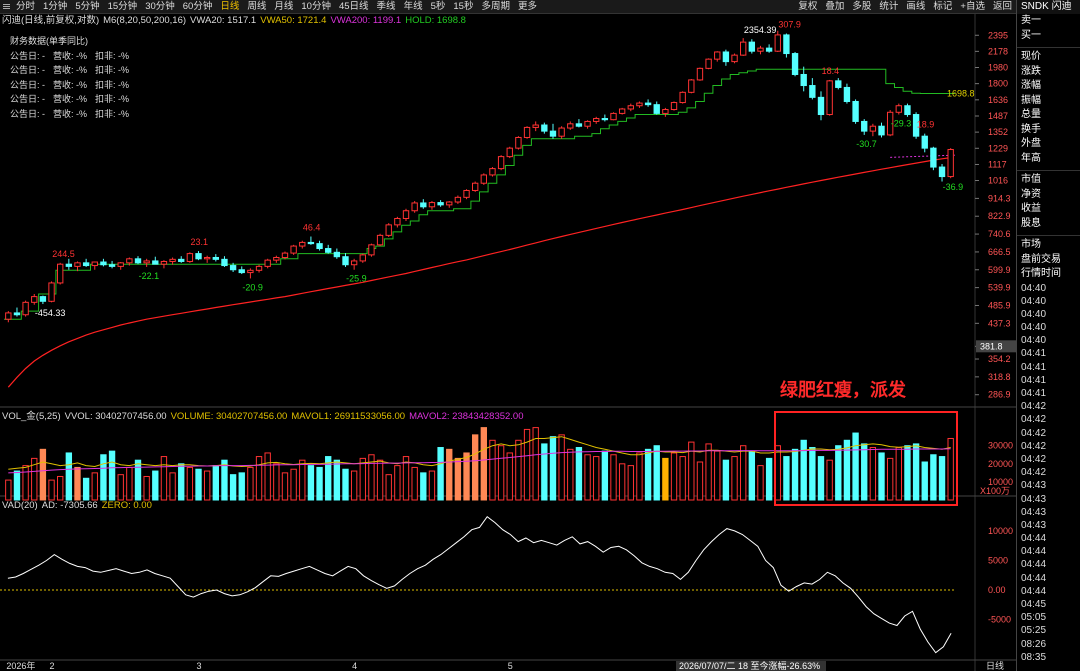 The image size is (1080, 671). Describe the element at coordinates (1048, 260) in the screenshot. I see `quote-field-label: 盘前交易` at that location.